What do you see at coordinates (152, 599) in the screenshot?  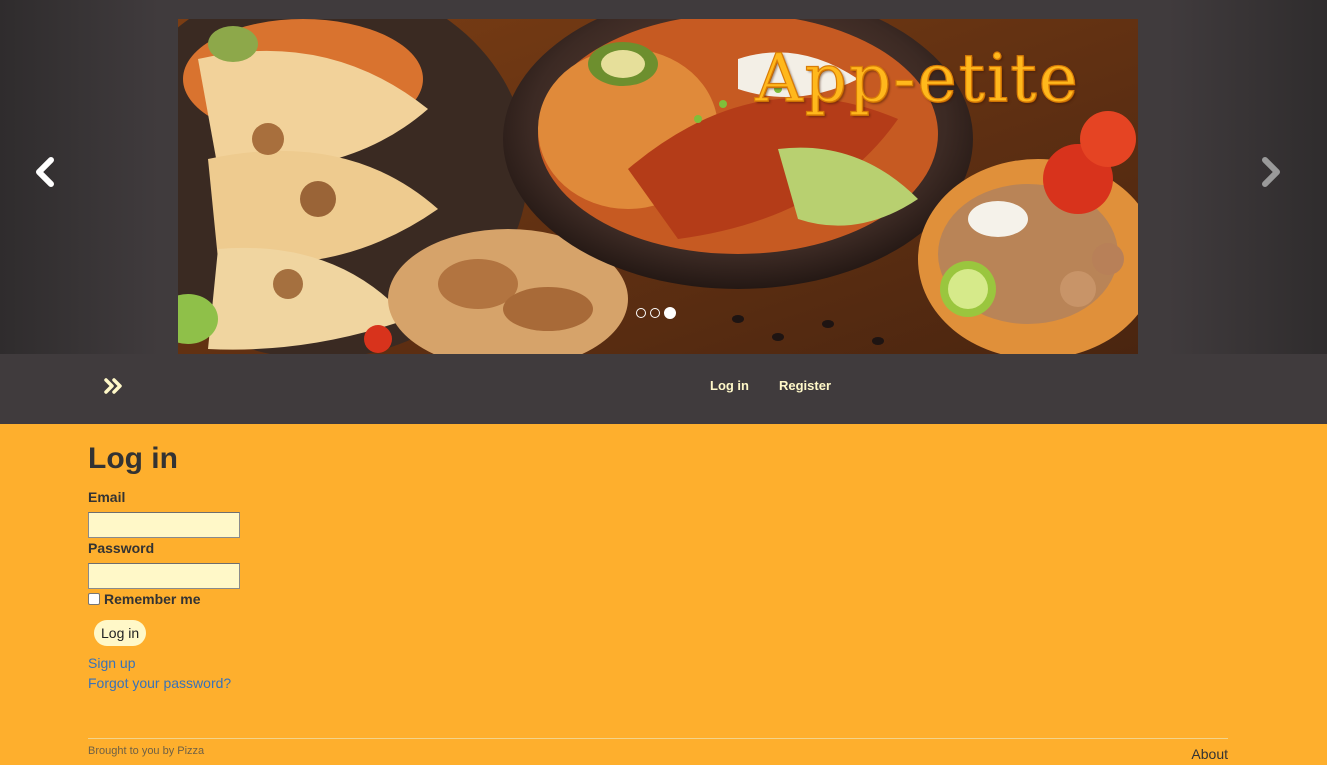 I see `remember-me-label: Remember me` at bounding box center [152, 599].